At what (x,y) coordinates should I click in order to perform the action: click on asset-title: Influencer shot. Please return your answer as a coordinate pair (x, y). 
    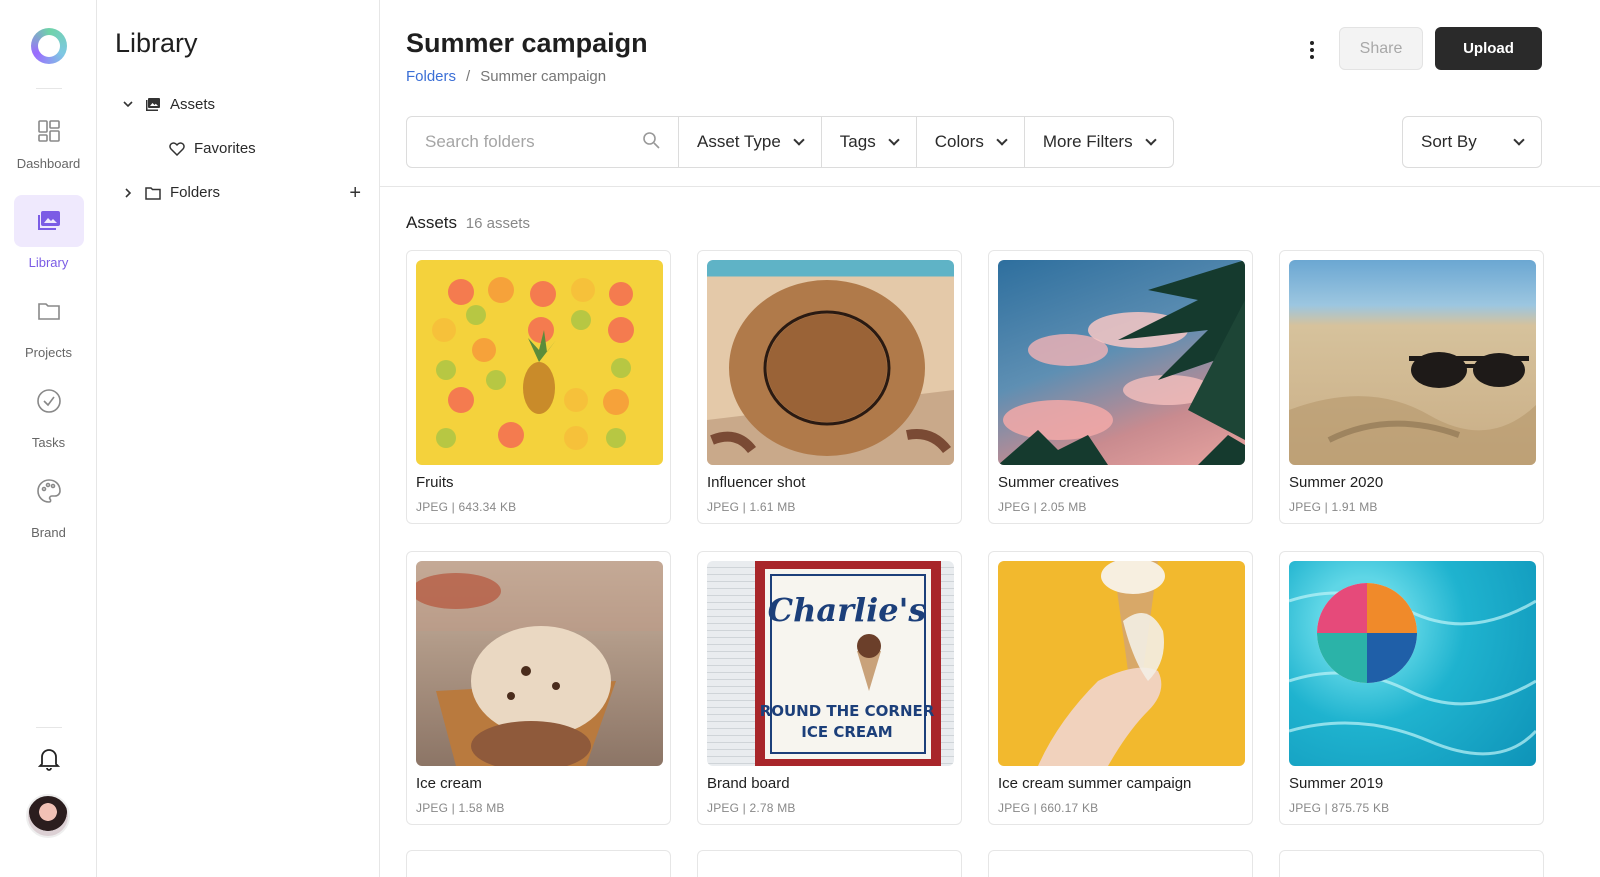
    Looking at the image, I should click on (756, 482).